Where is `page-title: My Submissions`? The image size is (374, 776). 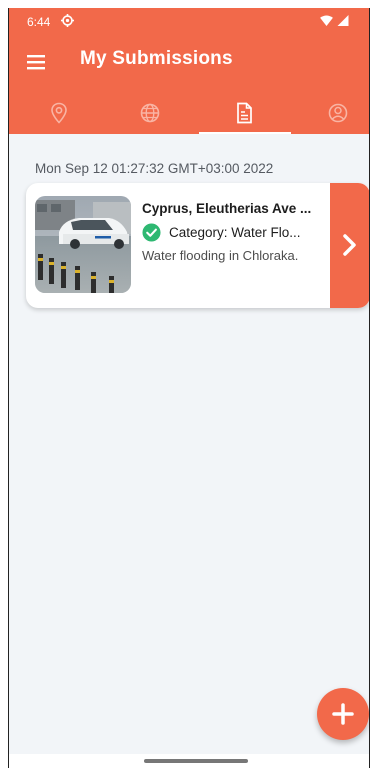 page-title: My Submissions is located at coordinates (156, 58).